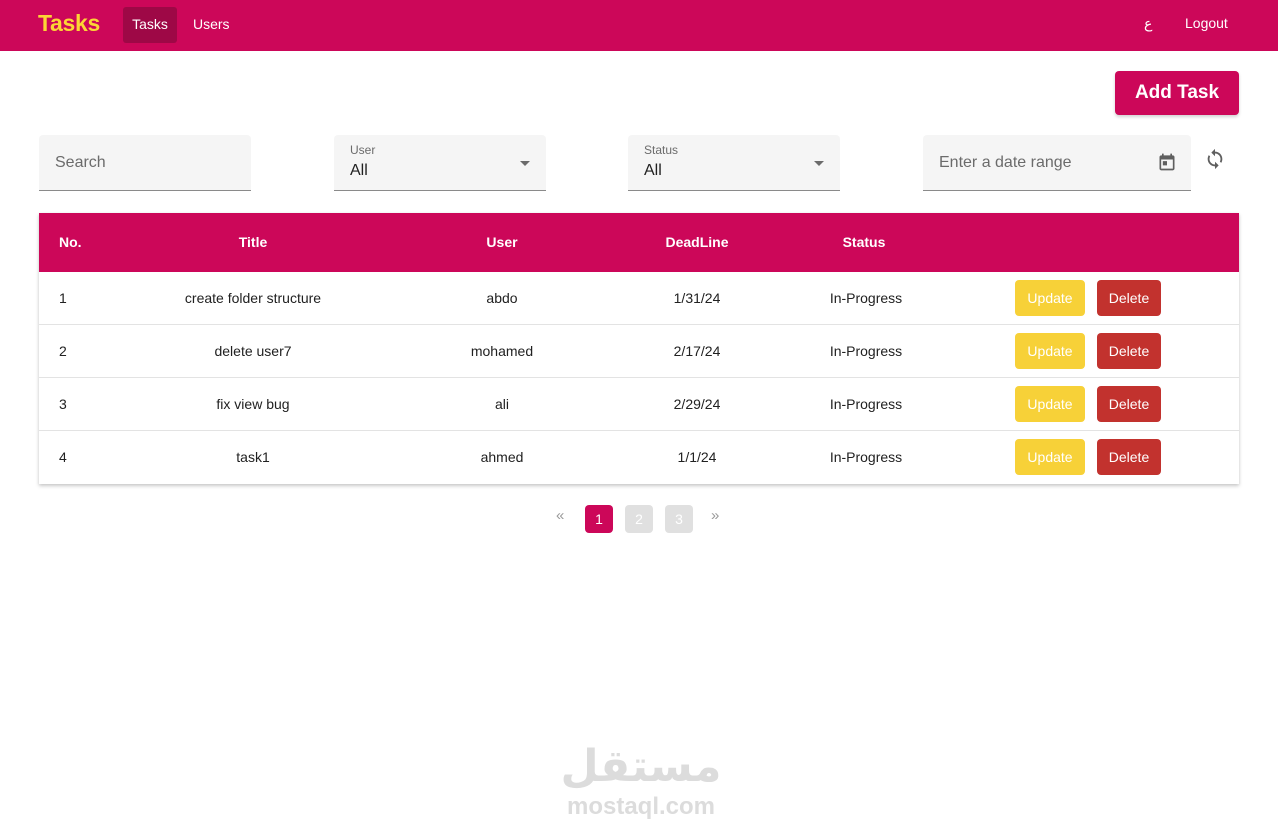 The height and width of the screenshot is (837, 1278). What do you see at coordinates (150, 25) in the screenshot?
I see `nav-tasks: Tasks` at bounding box center [150, 25].